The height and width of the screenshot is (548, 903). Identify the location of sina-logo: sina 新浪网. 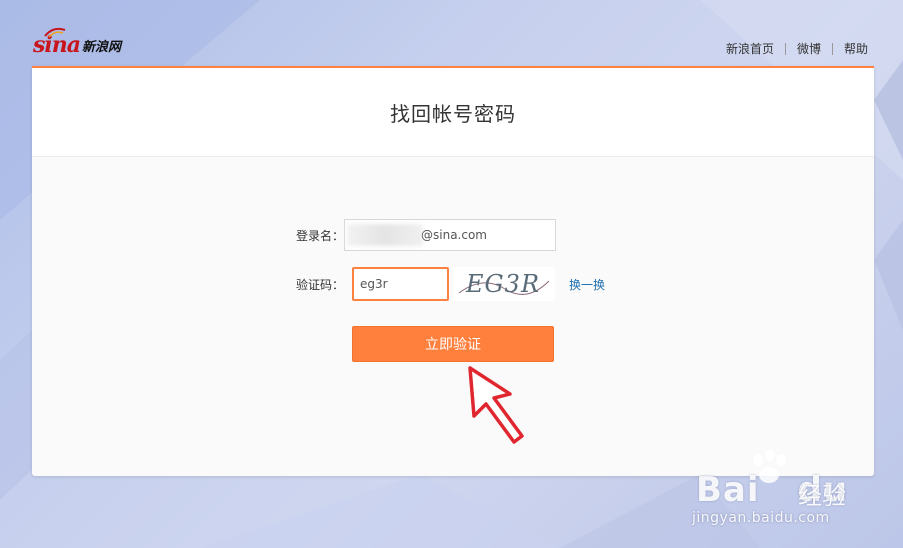
(77, 41).